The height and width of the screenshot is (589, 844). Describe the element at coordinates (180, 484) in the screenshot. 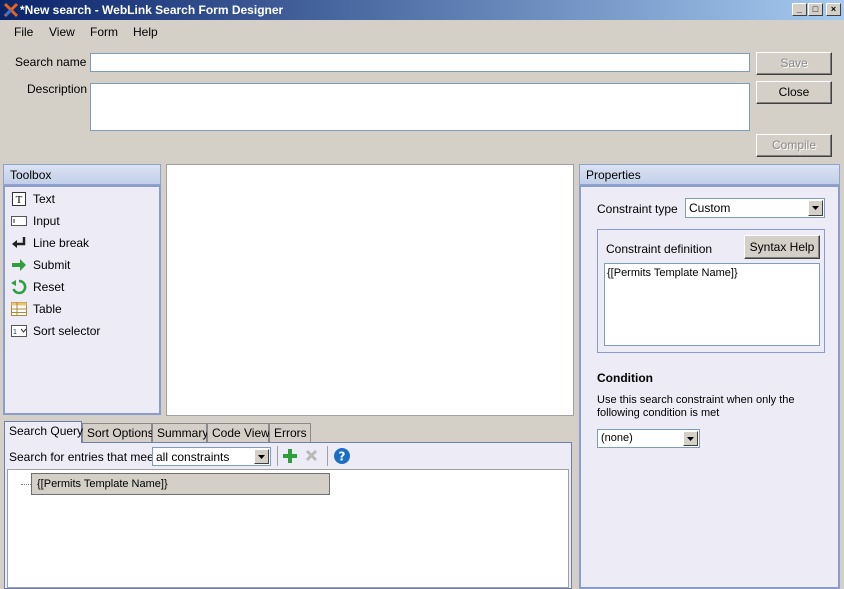

I see `tree-node-constraint: {[Permits Template Name]}` at that location.